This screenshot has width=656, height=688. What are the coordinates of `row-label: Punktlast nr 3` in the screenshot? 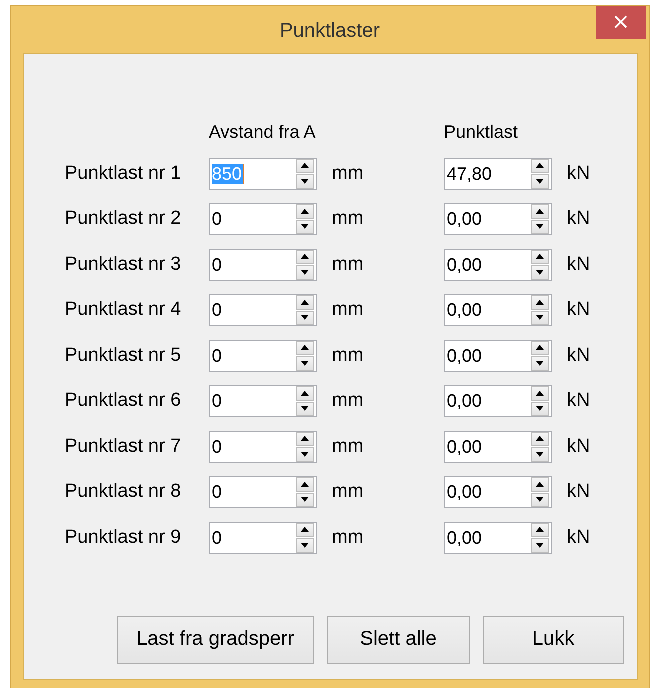 It's located at (123, 265).